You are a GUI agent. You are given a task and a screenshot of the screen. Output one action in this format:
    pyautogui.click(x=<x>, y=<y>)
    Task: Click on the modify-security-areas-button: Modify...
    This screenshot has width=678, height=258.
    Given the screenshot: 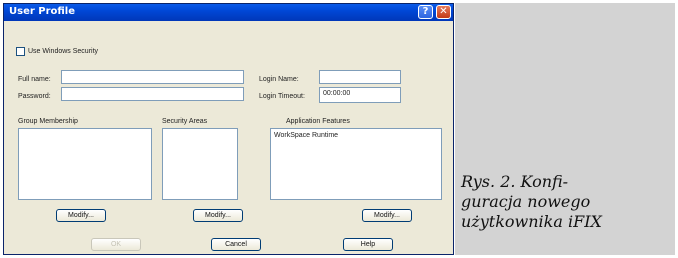 What is the action you would take?
    pyautogui.click(x=218, y=215)
    